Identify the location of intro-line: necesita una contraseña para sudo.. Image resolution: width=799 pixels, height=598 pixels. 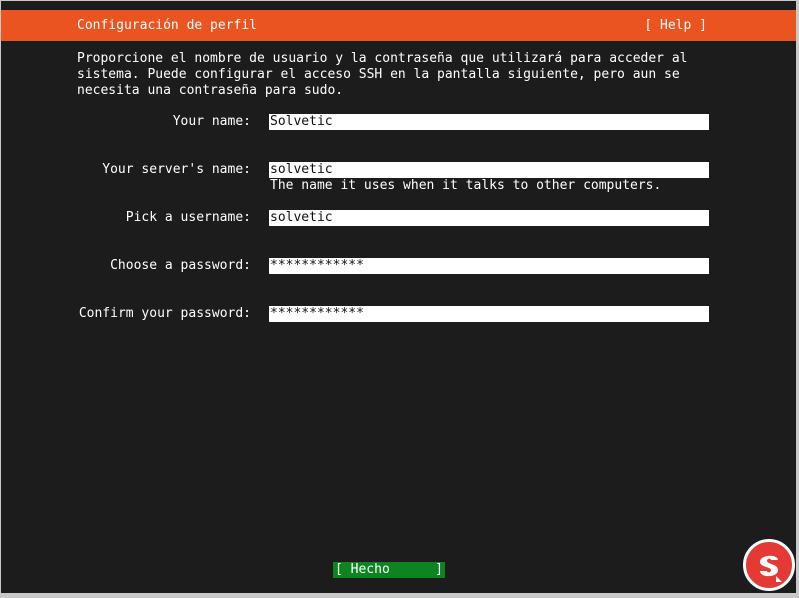
(210, 90).